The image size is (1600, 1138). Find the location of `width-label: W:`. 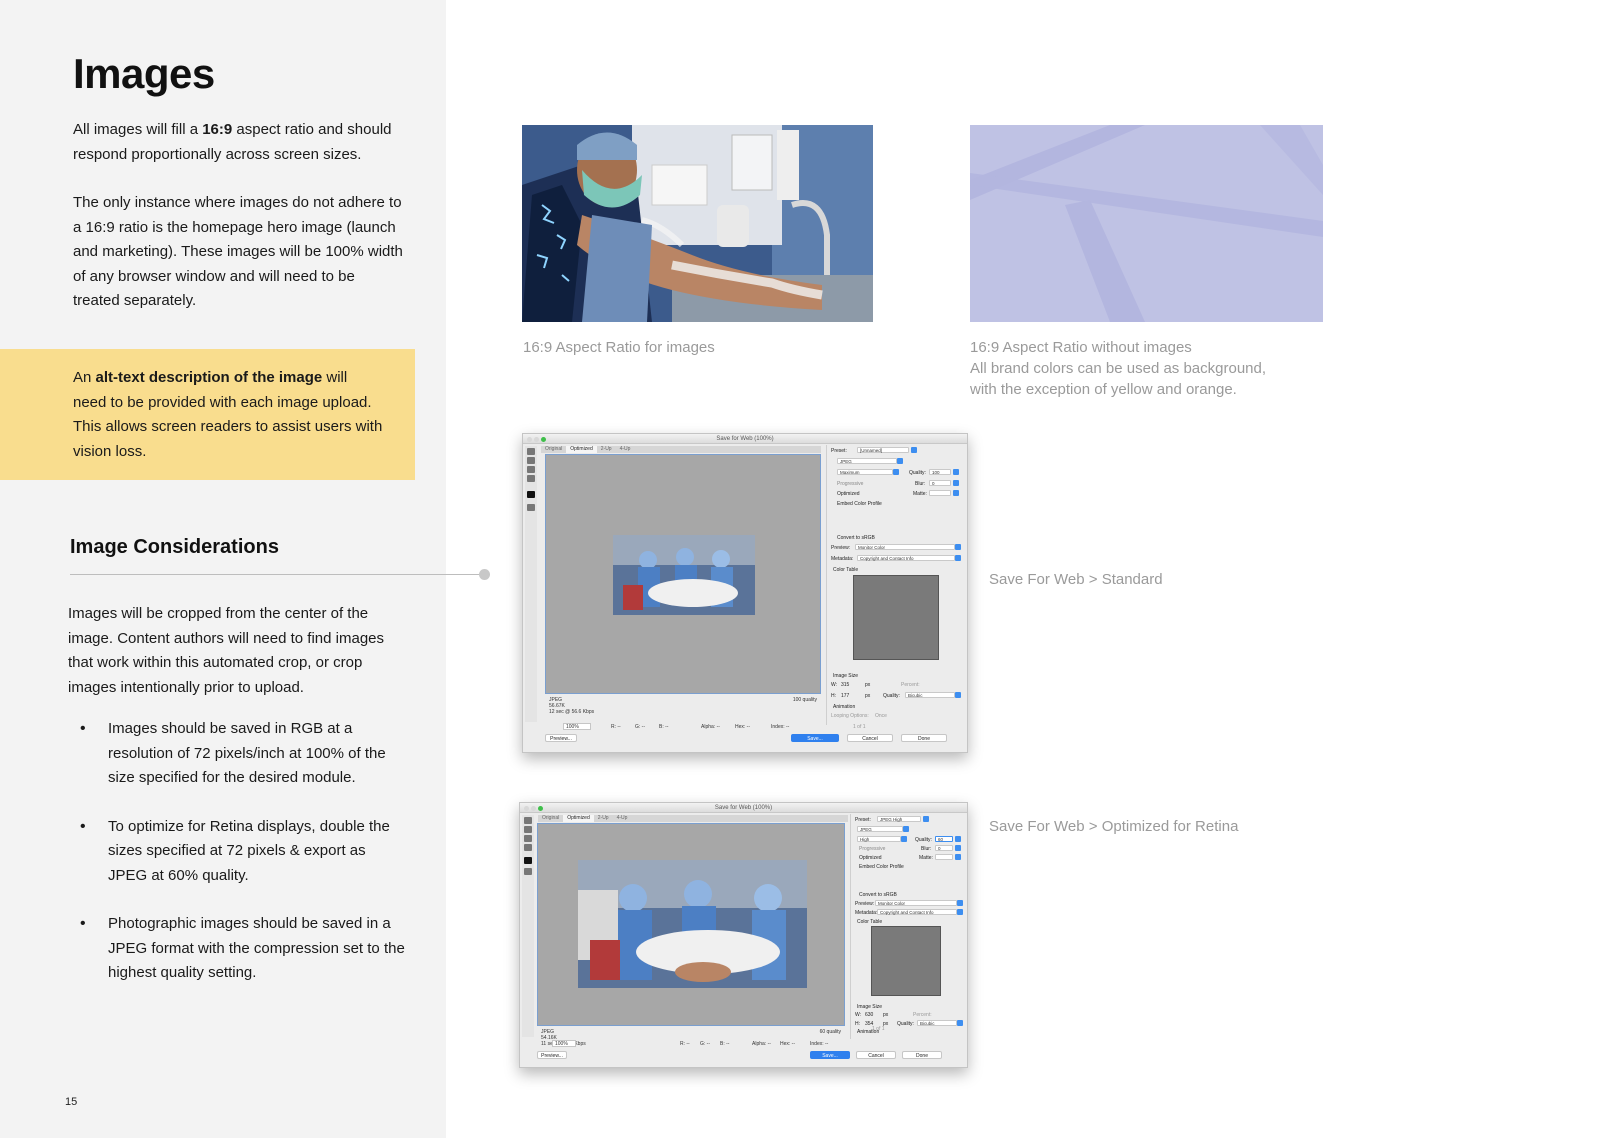

width-label: W: is located at coordinates (858, 1015).